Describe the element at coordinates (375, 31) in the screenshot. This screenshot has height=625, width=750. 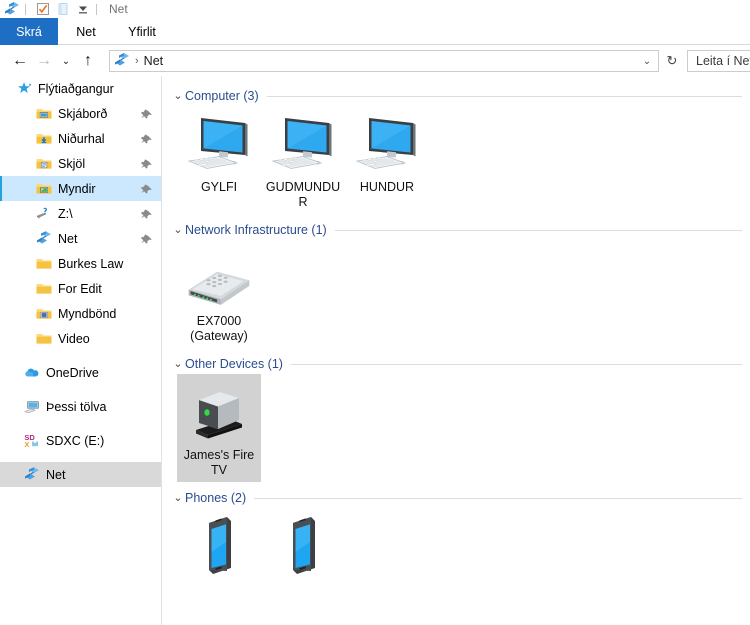
I see `ribbon-tab-strip: Skrá Net Yfirlit` at that location.